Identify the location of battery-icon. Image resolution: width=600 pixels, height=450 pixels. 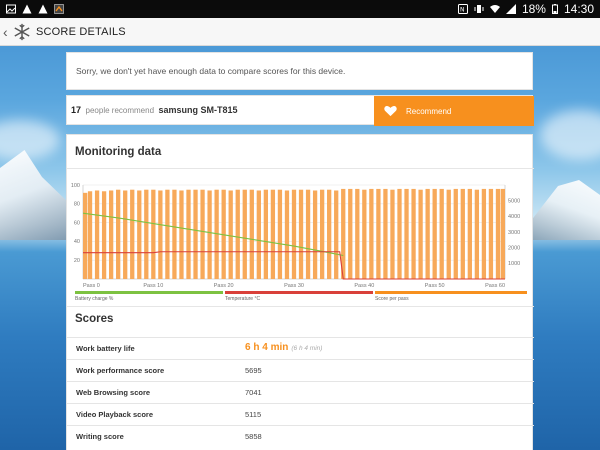
(554, 9).